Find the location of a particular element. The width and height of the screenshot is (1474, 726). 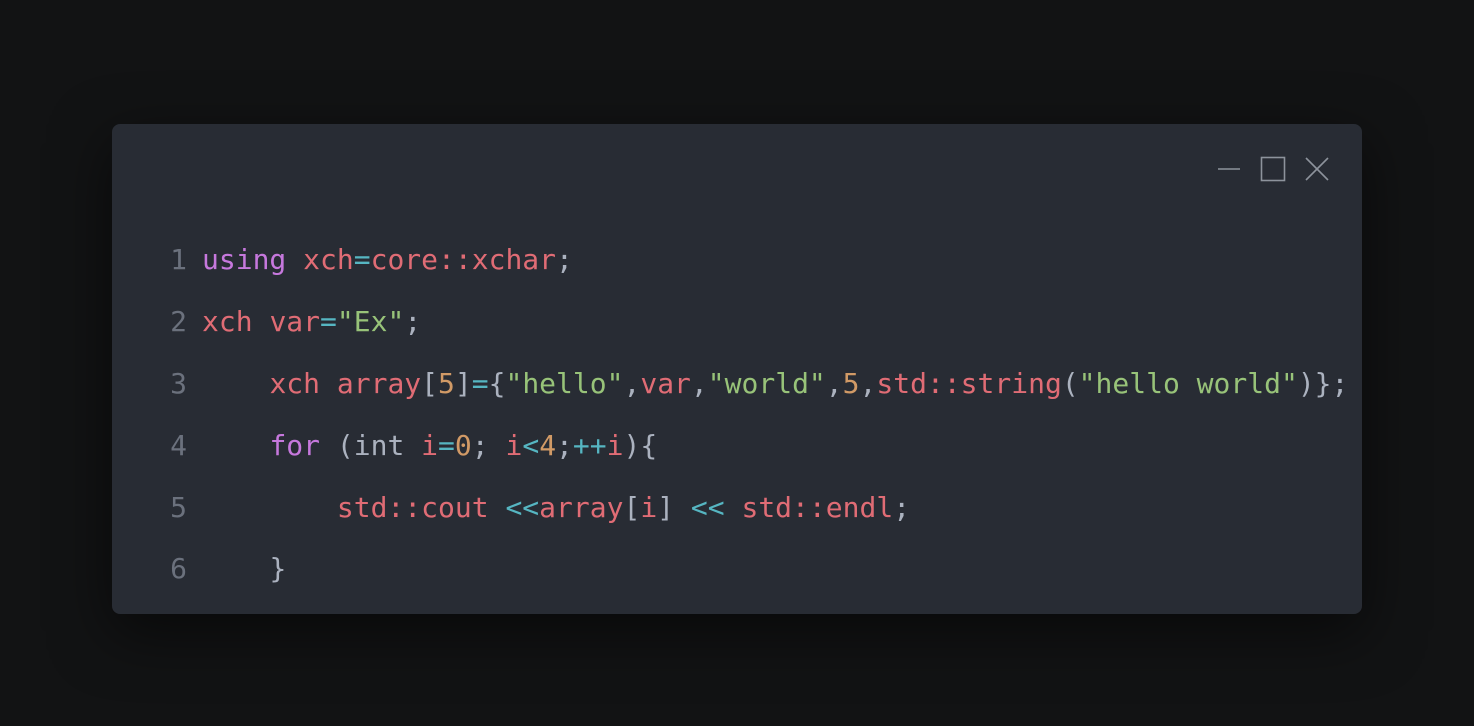

line-source: xch var="Ex"; is located at coordinates (304, 321).